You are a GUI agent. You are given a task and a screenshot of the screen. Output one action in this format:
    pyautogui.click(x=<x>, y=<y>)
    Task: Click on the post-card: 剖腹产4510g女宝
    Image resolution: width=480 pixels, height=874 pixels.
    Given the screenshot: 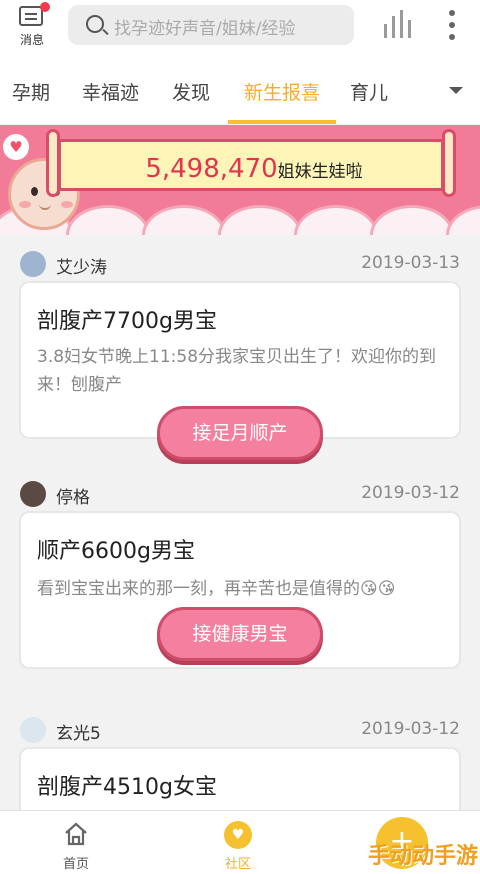 What is the action you would take?
    pyautogui.click(x=240, y=778)
    